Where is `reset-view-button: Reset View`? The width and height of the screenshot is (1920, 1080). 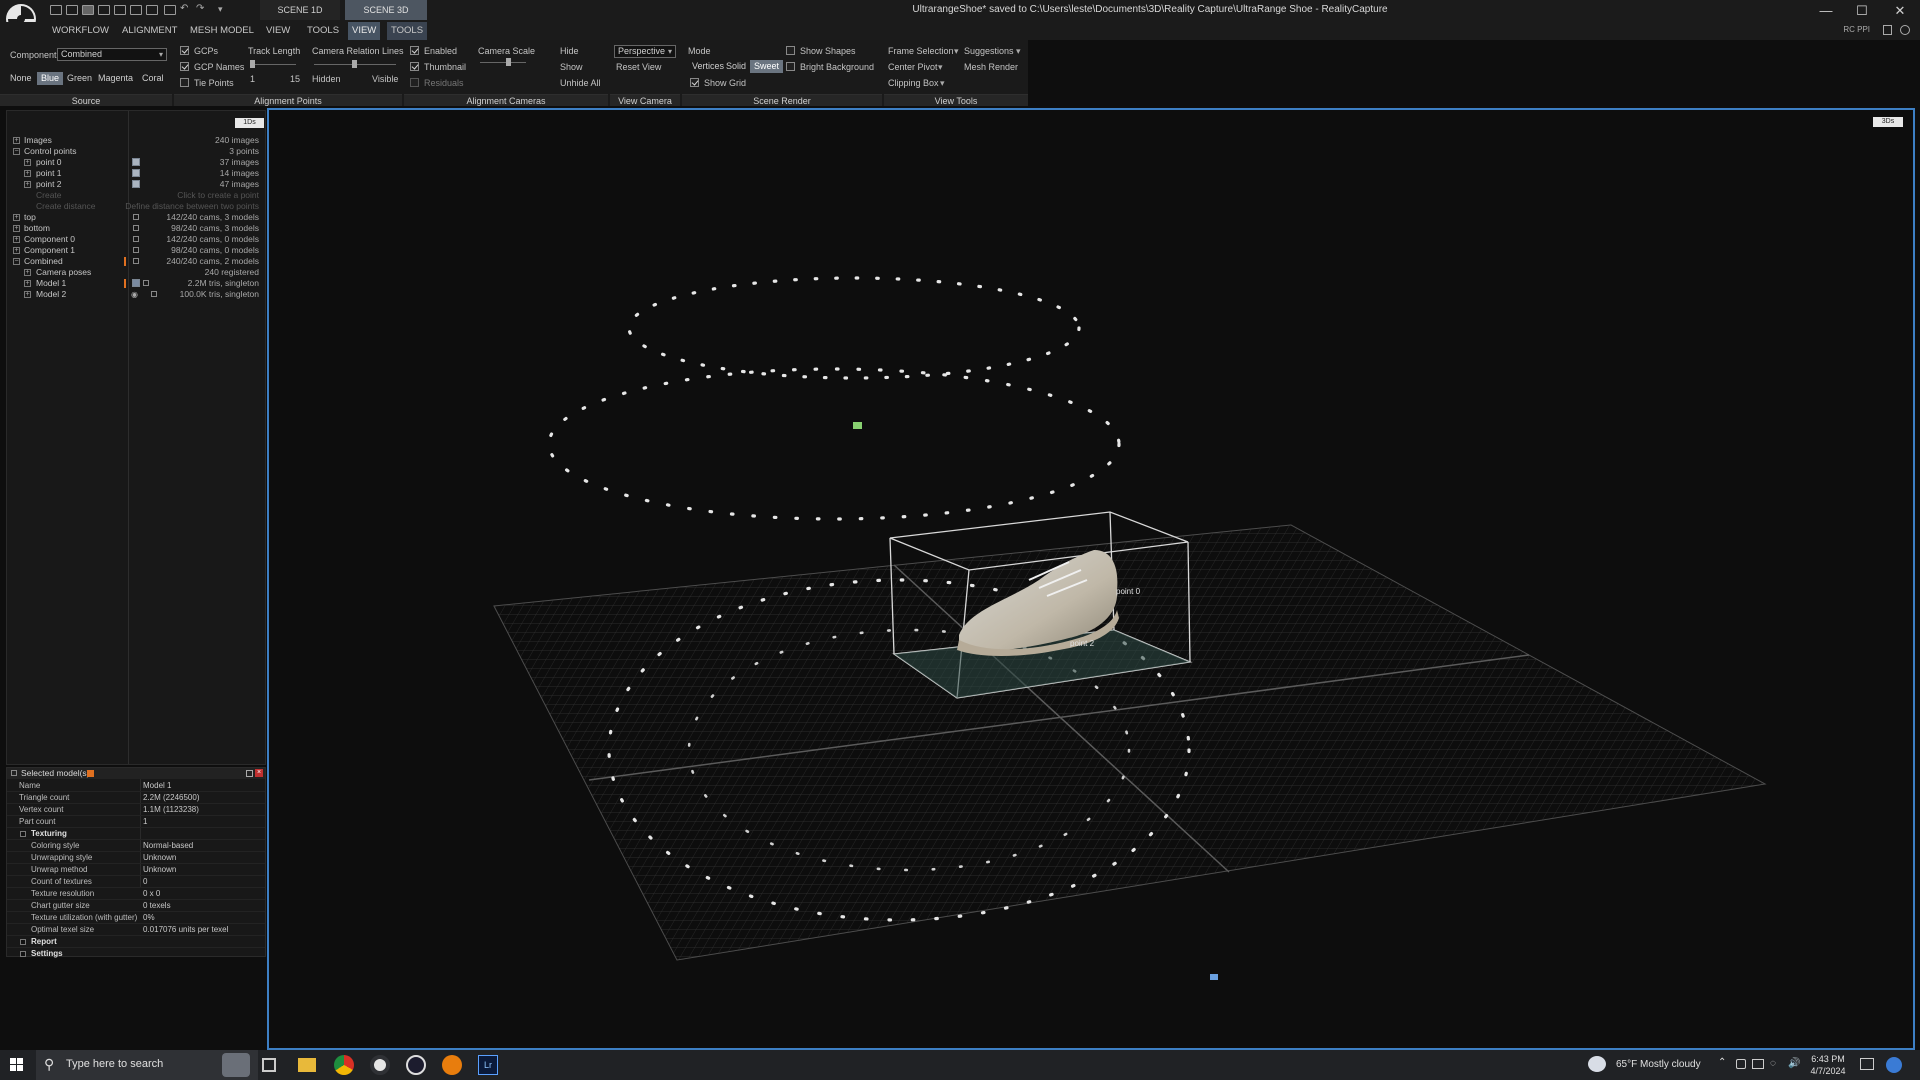 reset-view-button: Reset View is located at coordinates (638, 67).